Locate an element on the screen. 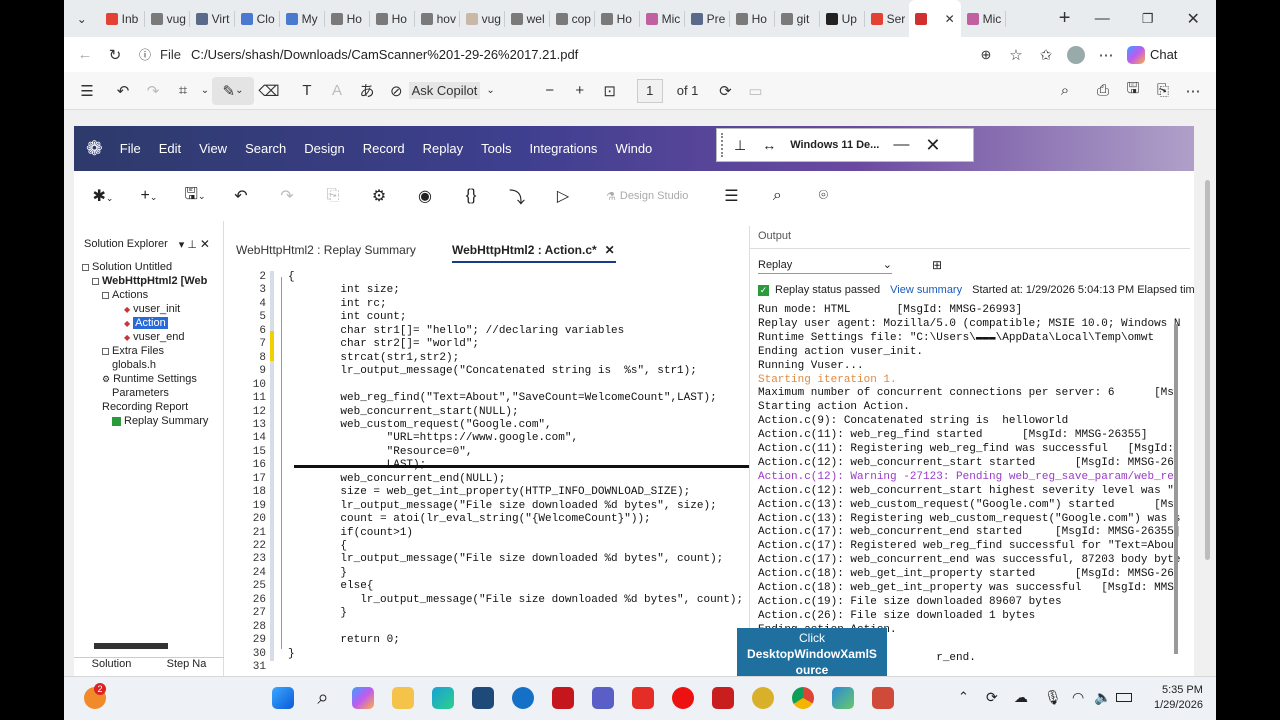  code-line: LAST); is located at coordinates (370, 465).